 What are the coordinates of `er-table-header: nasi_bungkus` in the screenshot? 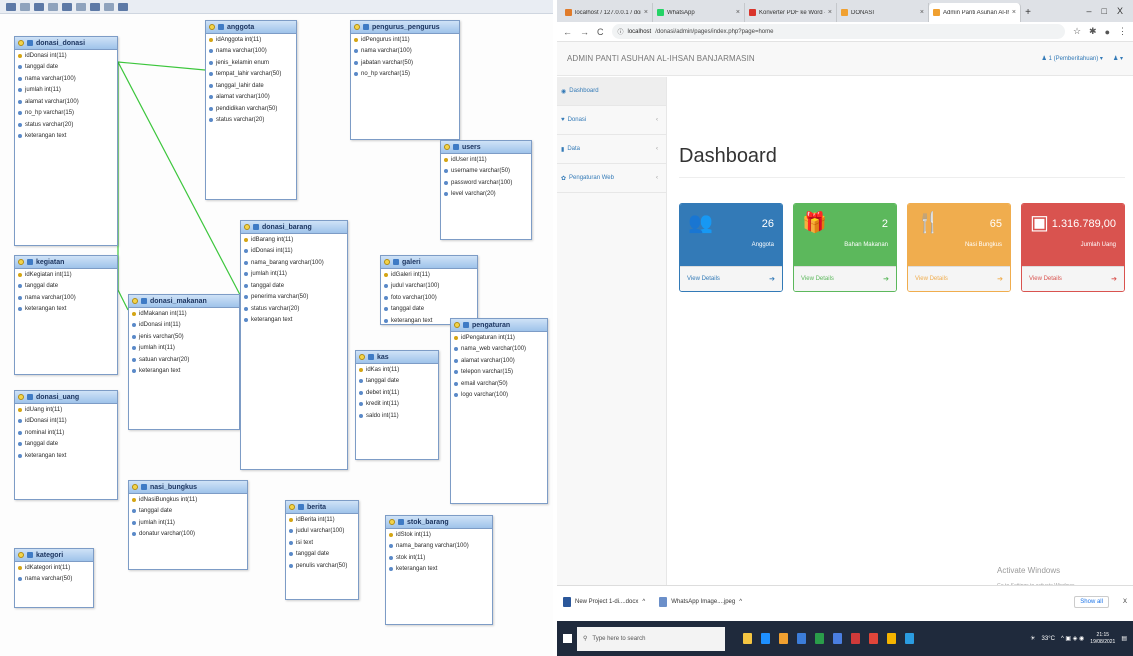 It's located at (188, 487).